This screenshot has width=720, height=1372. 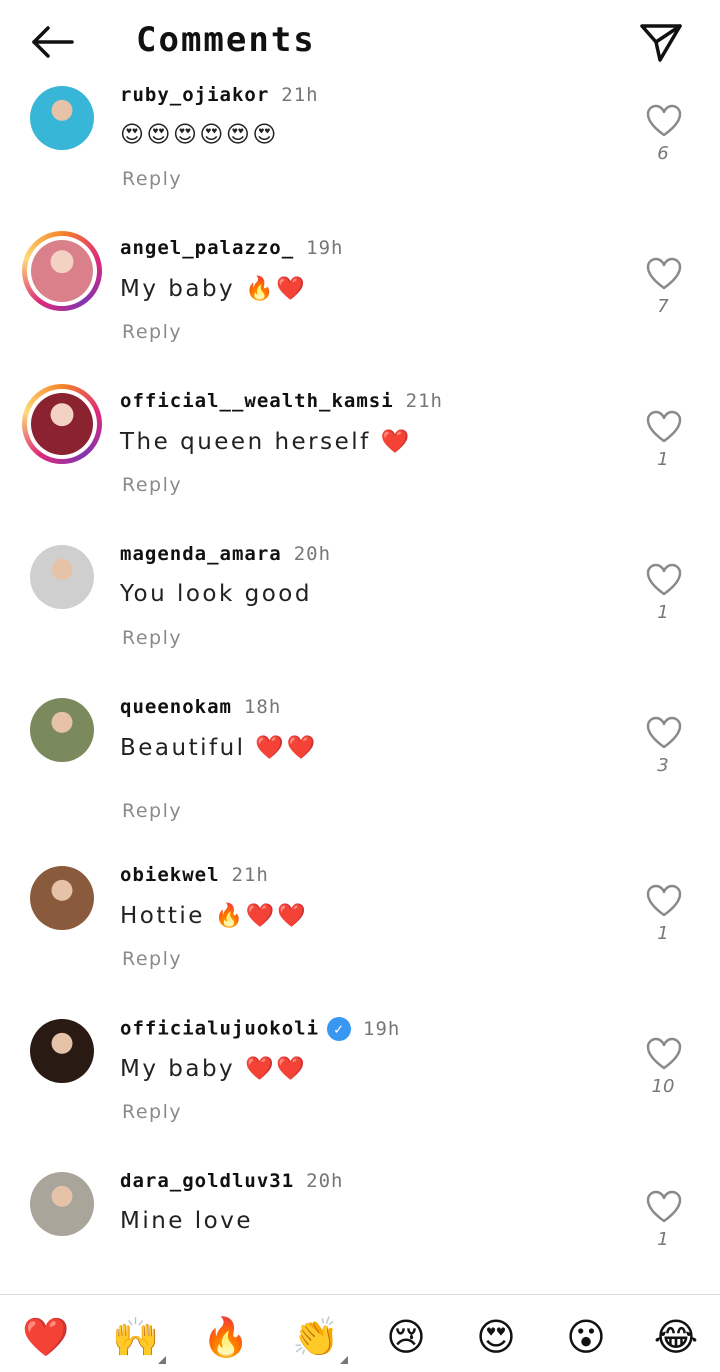 I want to click on username-link: angel_palazzo_, so click(x=207, y=248).